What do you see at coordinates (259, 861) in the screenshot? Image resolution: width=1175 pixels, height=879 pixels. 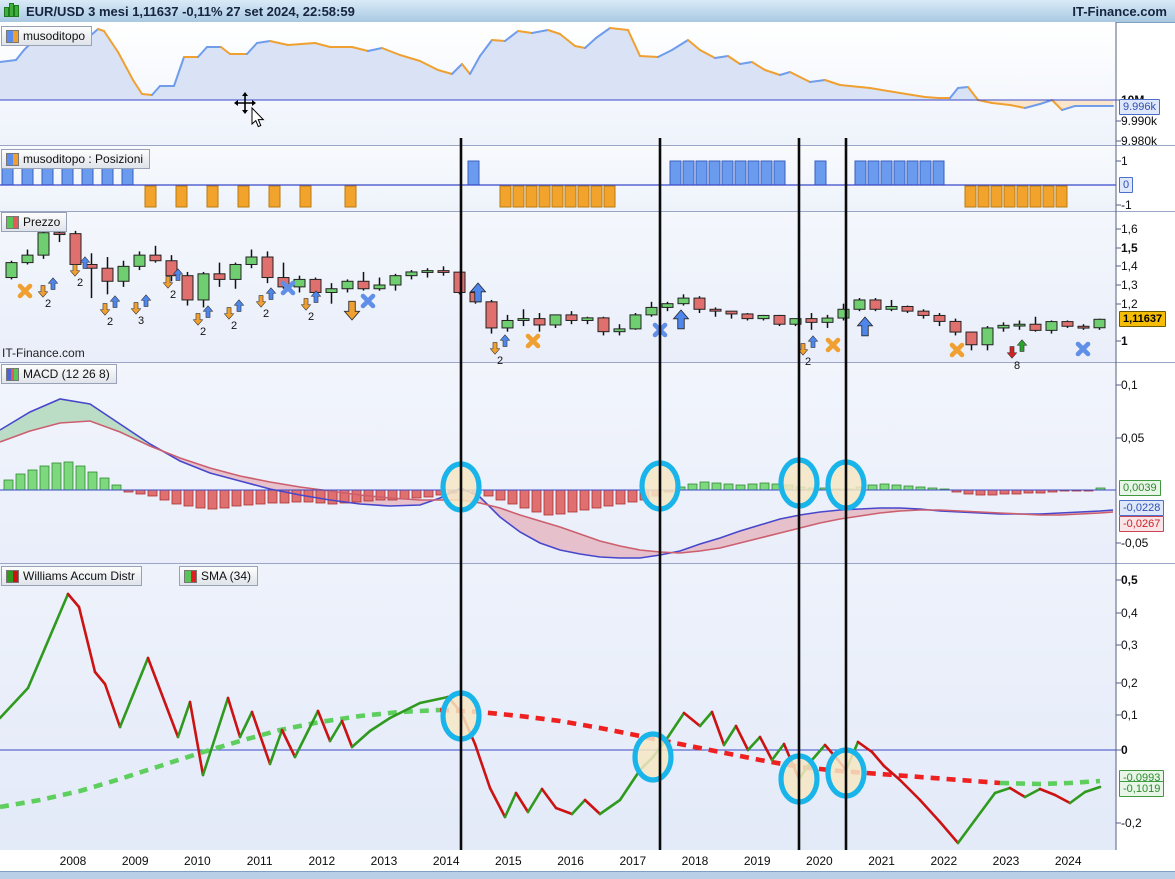 I see `year-label: 2011` at bounding box center [259, 861].